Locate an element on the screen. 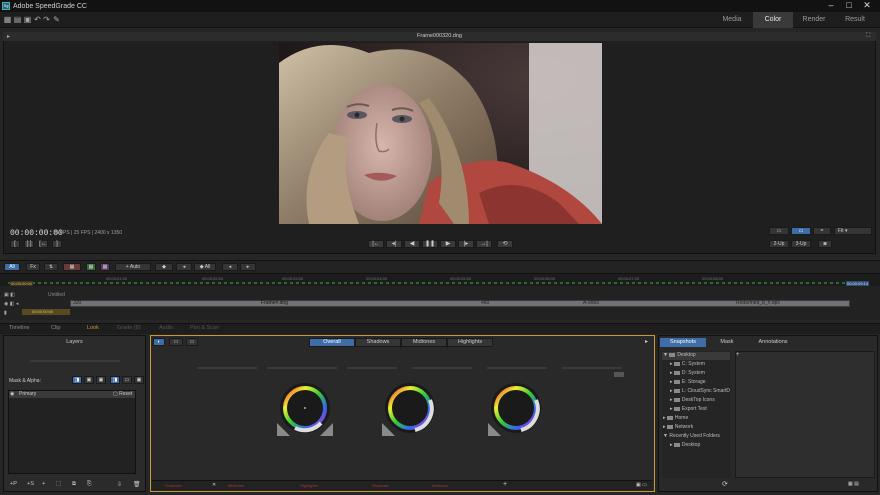 This screenshot has width=880, height=495. saturation-slider is located at coordinates (592, 368).